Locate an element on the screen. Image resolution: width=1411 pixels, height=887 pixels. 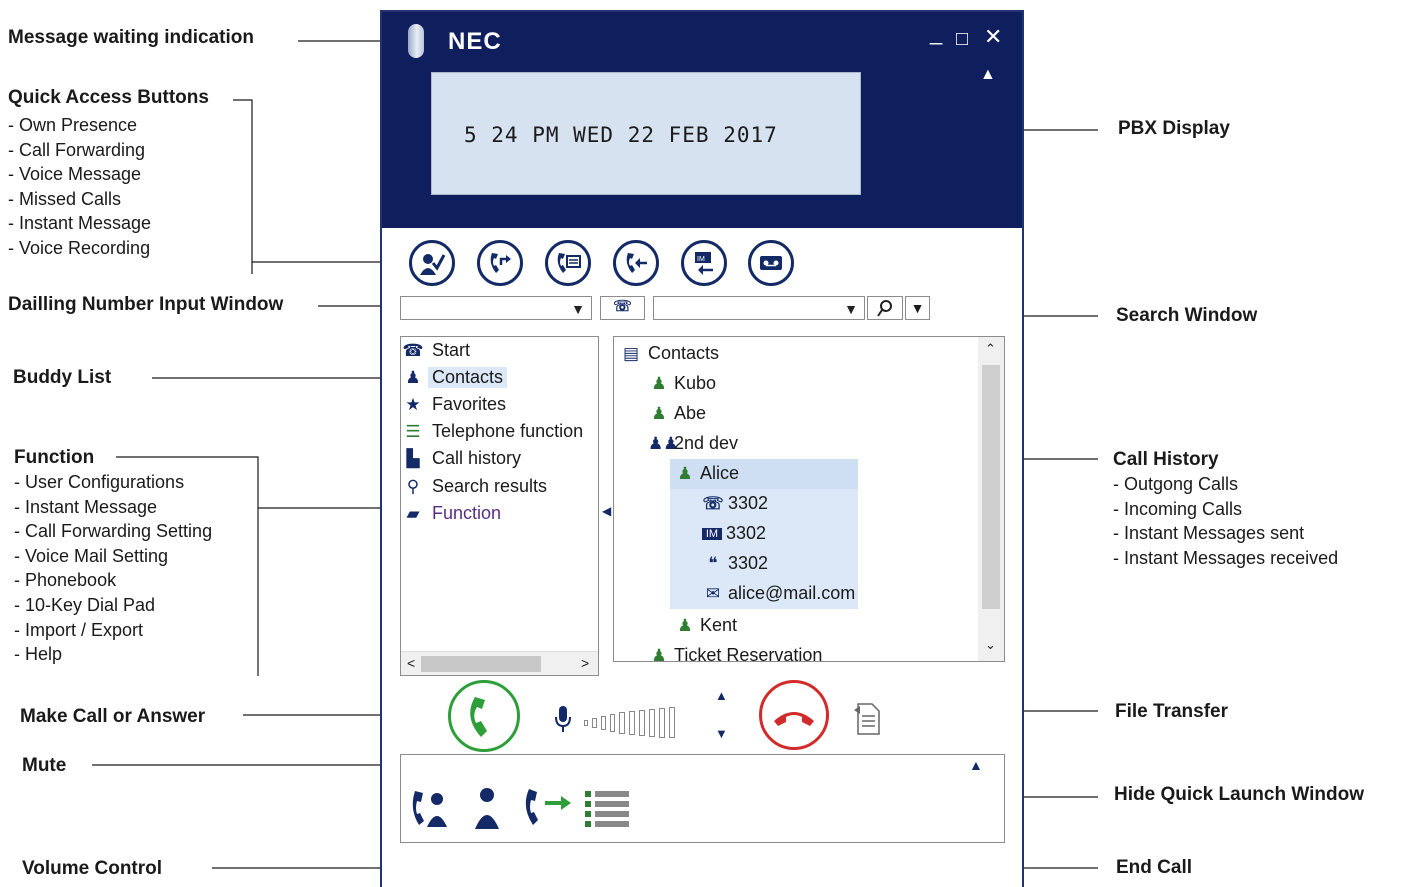
annotation-quick-access-item: - Own Presence is located at coordinates (73, 125).